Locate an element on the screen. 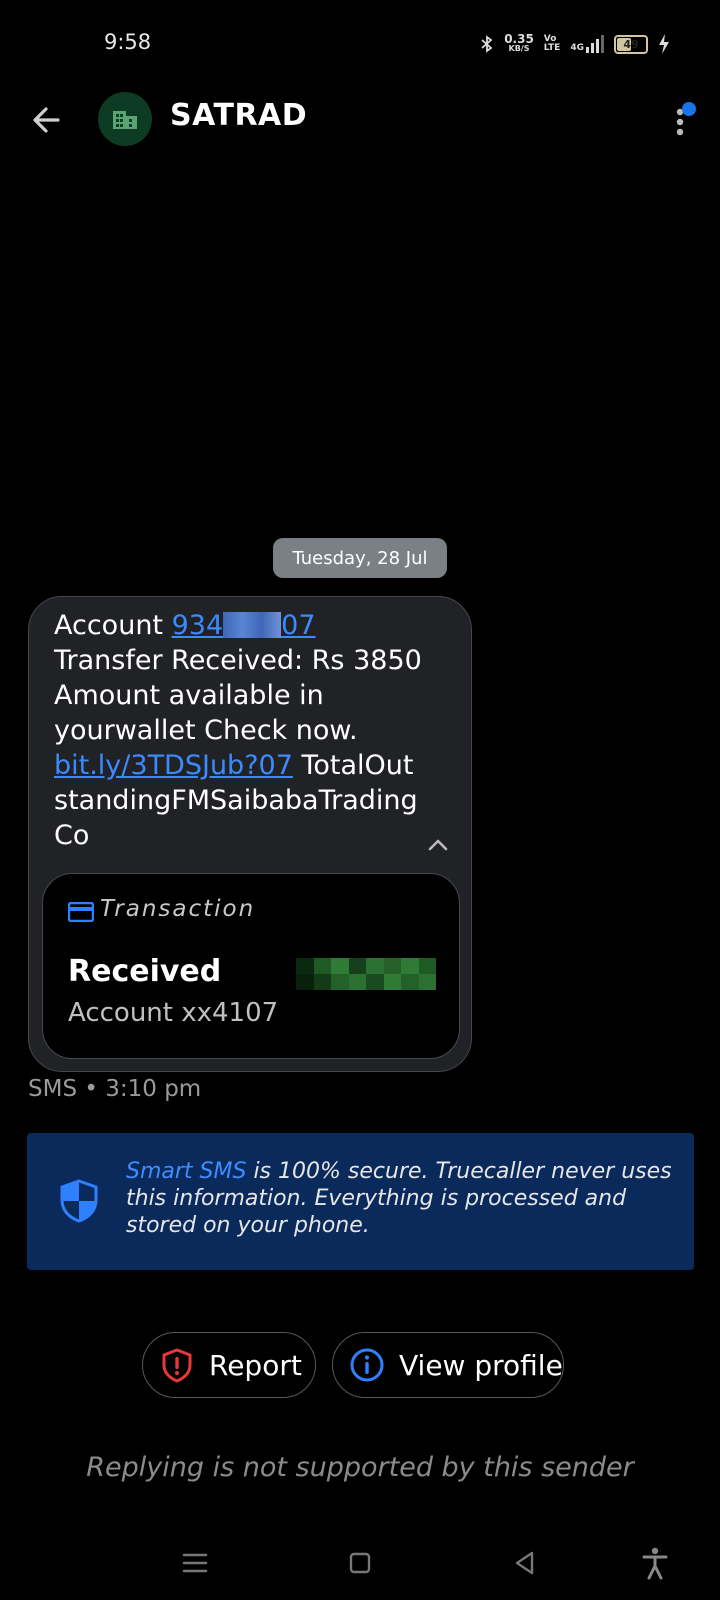  view-profile-button: View profile is located at coordinates (448, 1365).